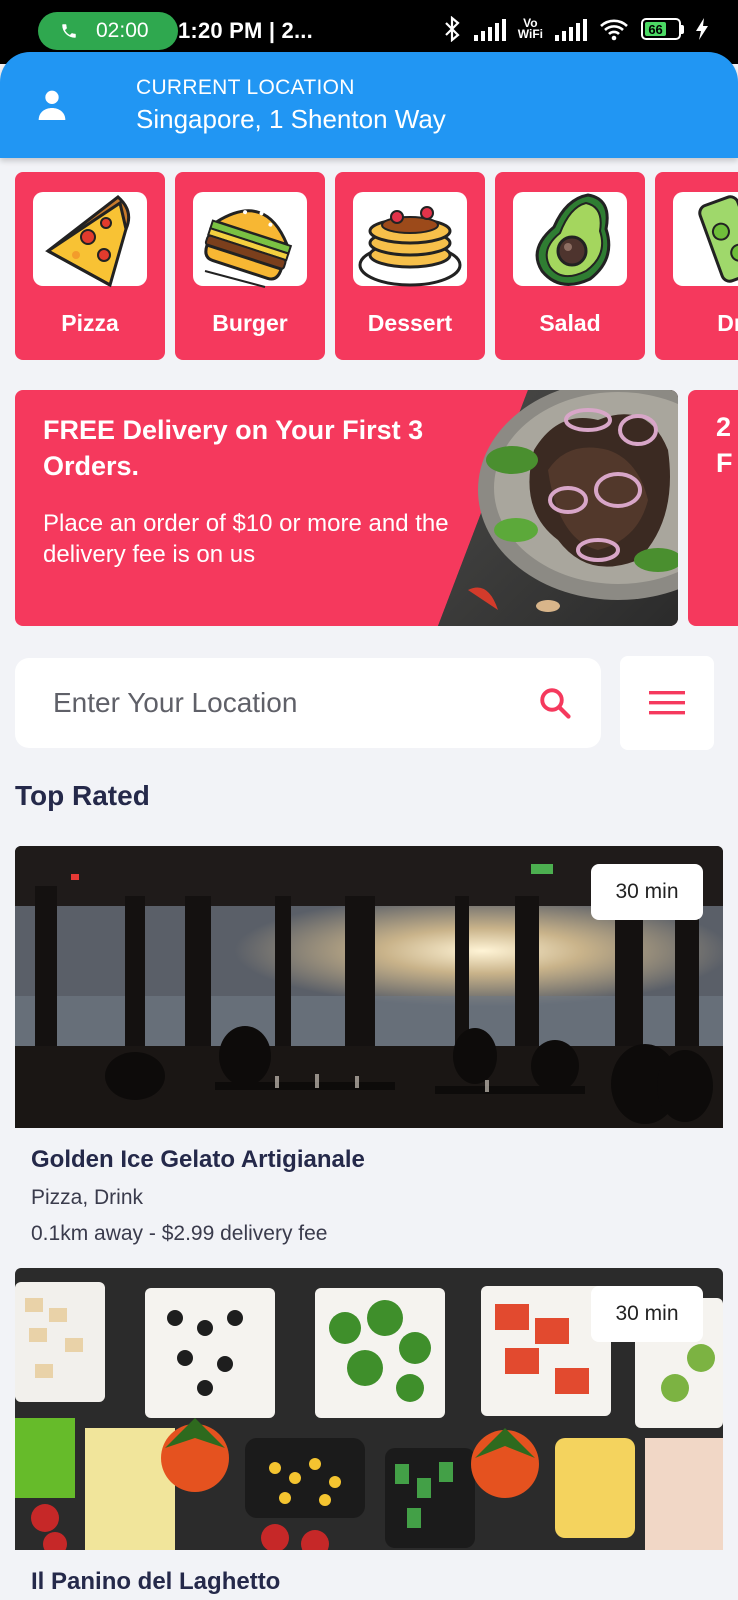 The width and height of the screenshot is (738, 1600). What do you see at coordinates (90, 323) in the screenshot?
I see `category-label: Pizza` at bounding box center [90, 323].